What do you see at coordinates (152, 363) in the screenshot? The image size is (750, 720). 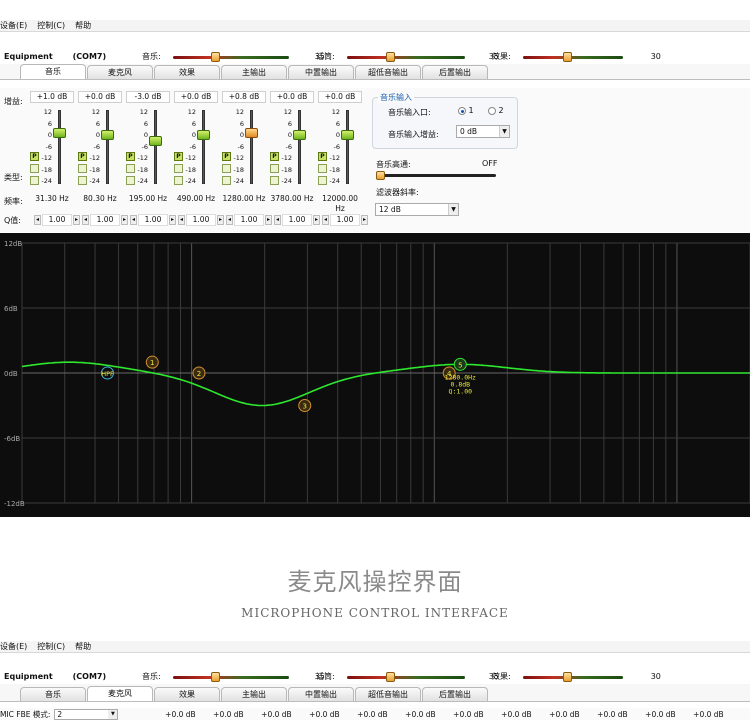 I see `eq-node-label: 1` at bounding box center [152, 363].